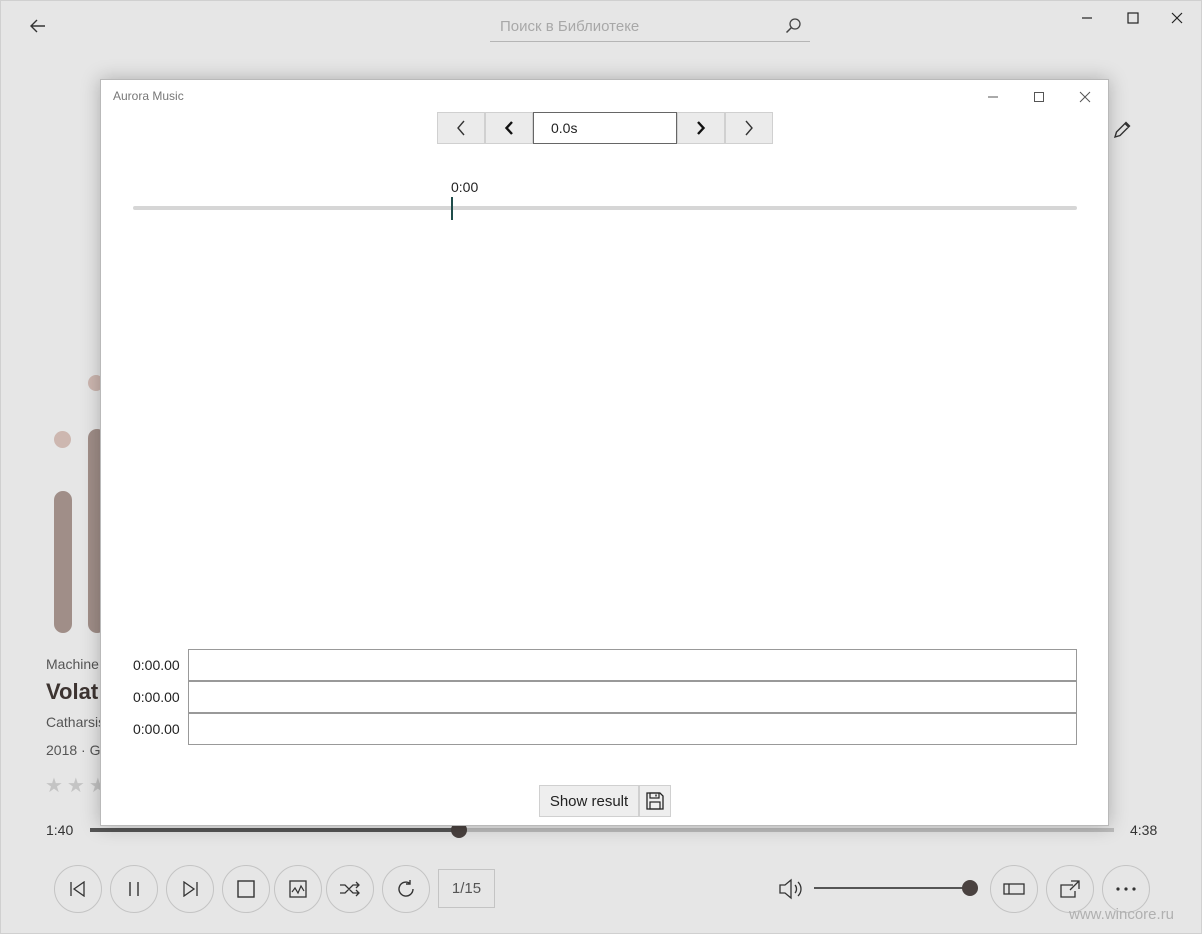 The height and width of the screenshot is (934, 1202). I want to click on save-button, so click(655, 801).